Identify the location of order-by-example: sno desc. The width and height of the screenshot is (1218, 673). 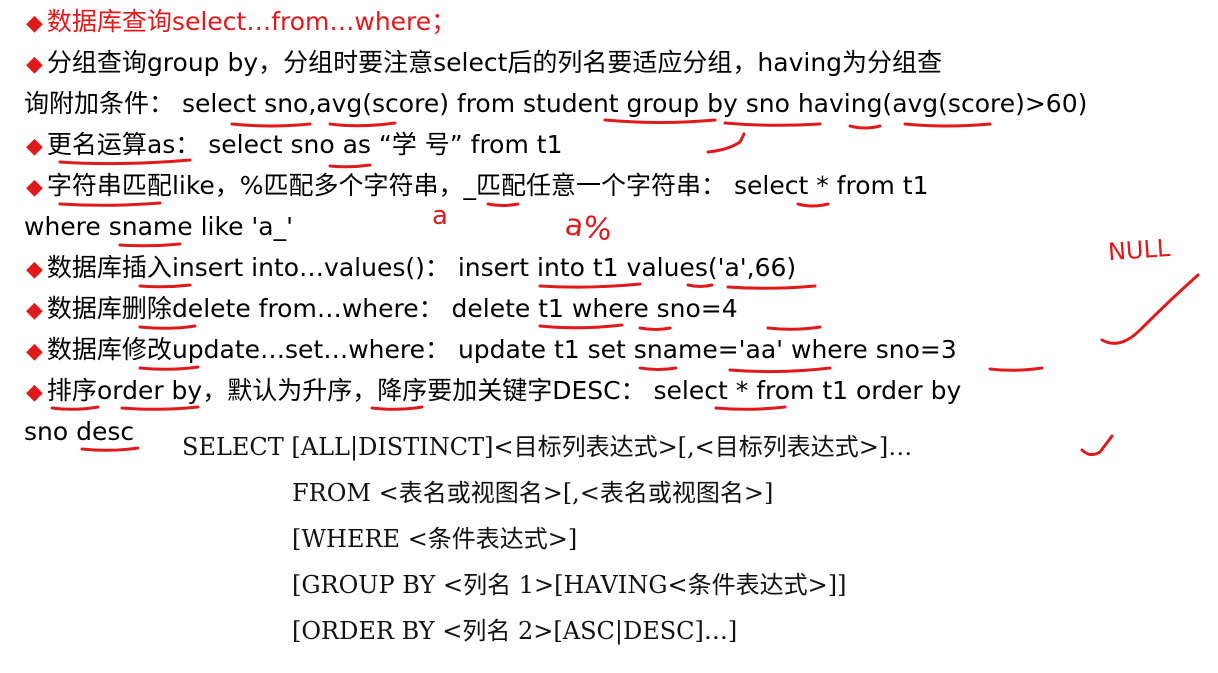
(79, 431).